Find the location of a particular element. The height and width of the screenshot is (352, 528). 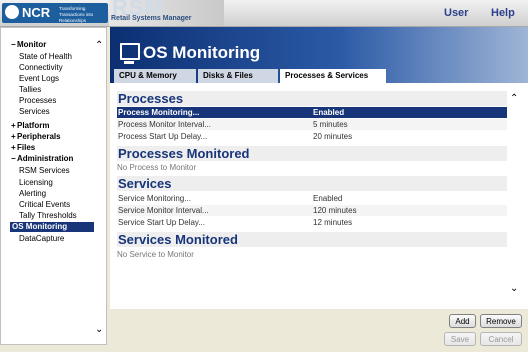

section-title-processes: Processes is located at coordinates (312, 98).